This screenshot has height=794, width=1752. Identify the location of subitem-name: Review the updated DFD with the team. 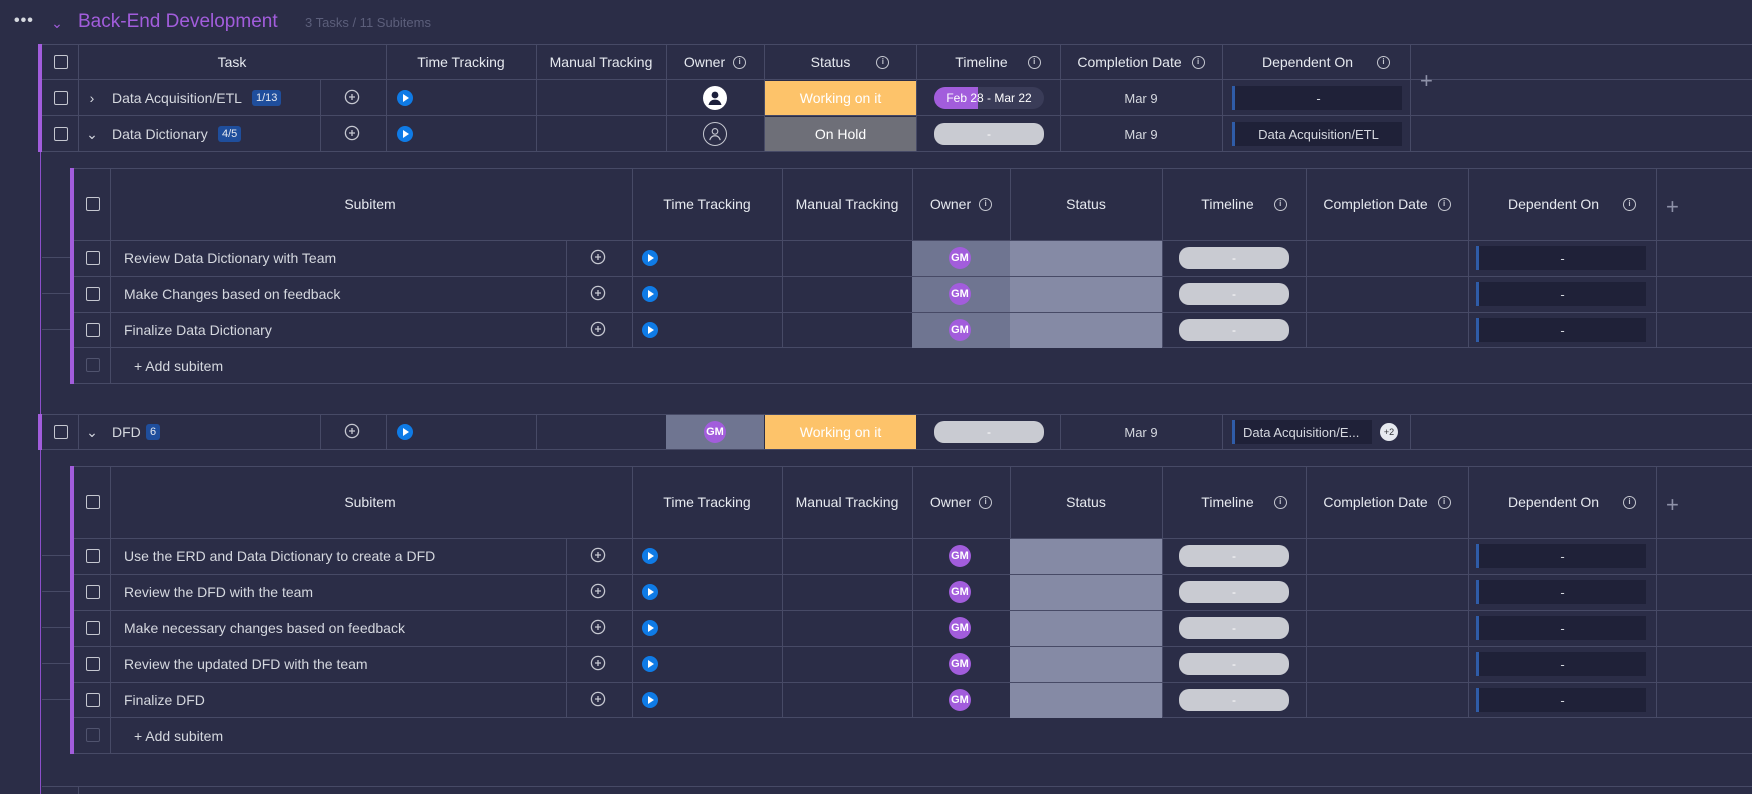
(246, 664).